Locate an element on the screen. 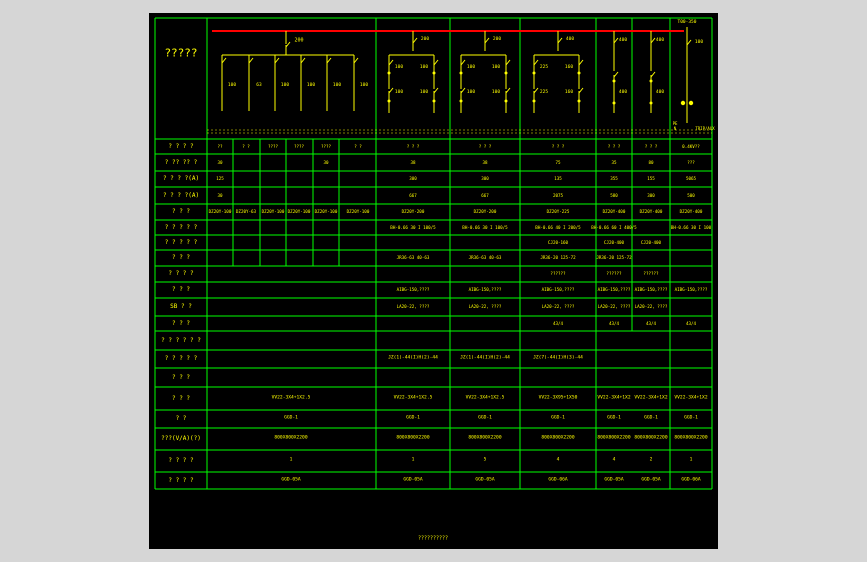 Image resolution: width=867 pixels, height=562 pixels. table-cell: VV22-3X4+1X2.5 is located at coordinates (485, 398).